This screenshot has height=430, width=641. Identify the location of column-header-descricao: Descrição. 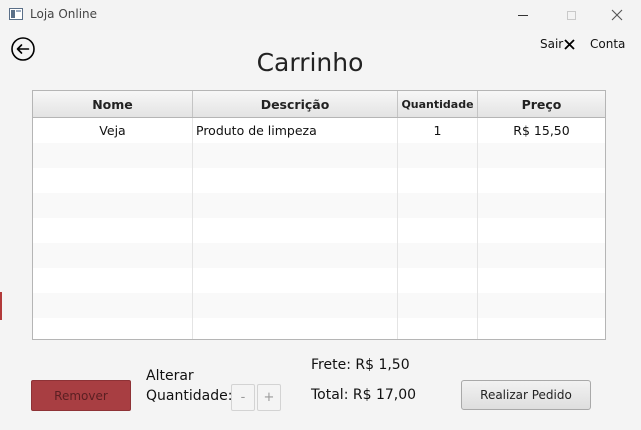
(295, 104).